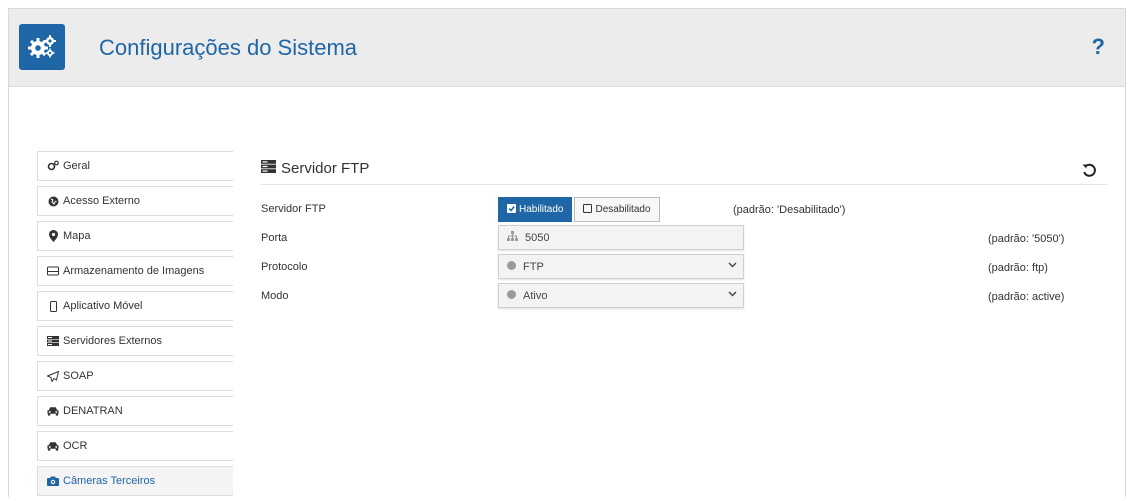 Image resolution: width=1134 pixels, height=501 pixels. I want to click on disabled-button: Desabilitado, so click(617, 209).